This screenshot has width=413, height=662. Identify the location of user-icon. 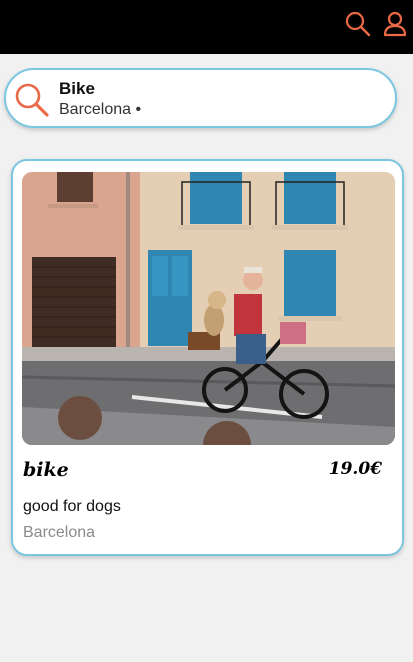
(395, 24).